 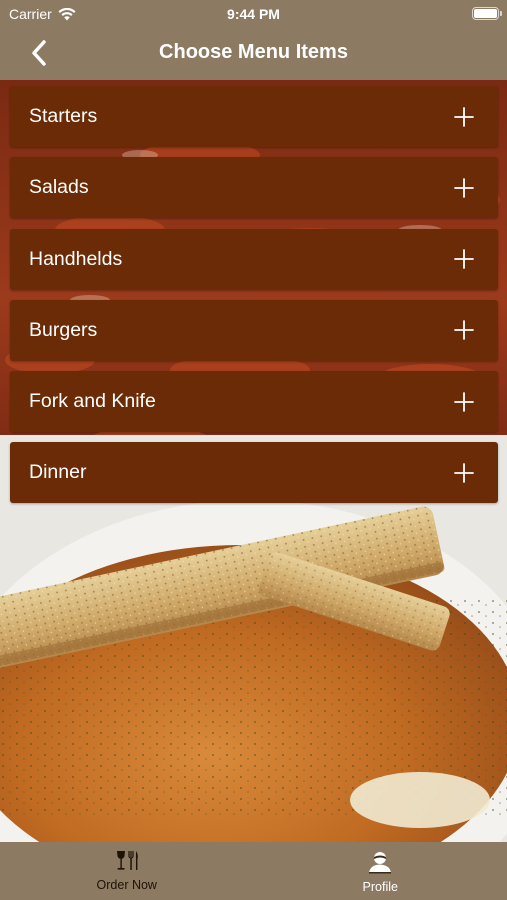 I want to click on menu-category-fork-and-knife: Fork and Knife, so click(x=254, y=402).